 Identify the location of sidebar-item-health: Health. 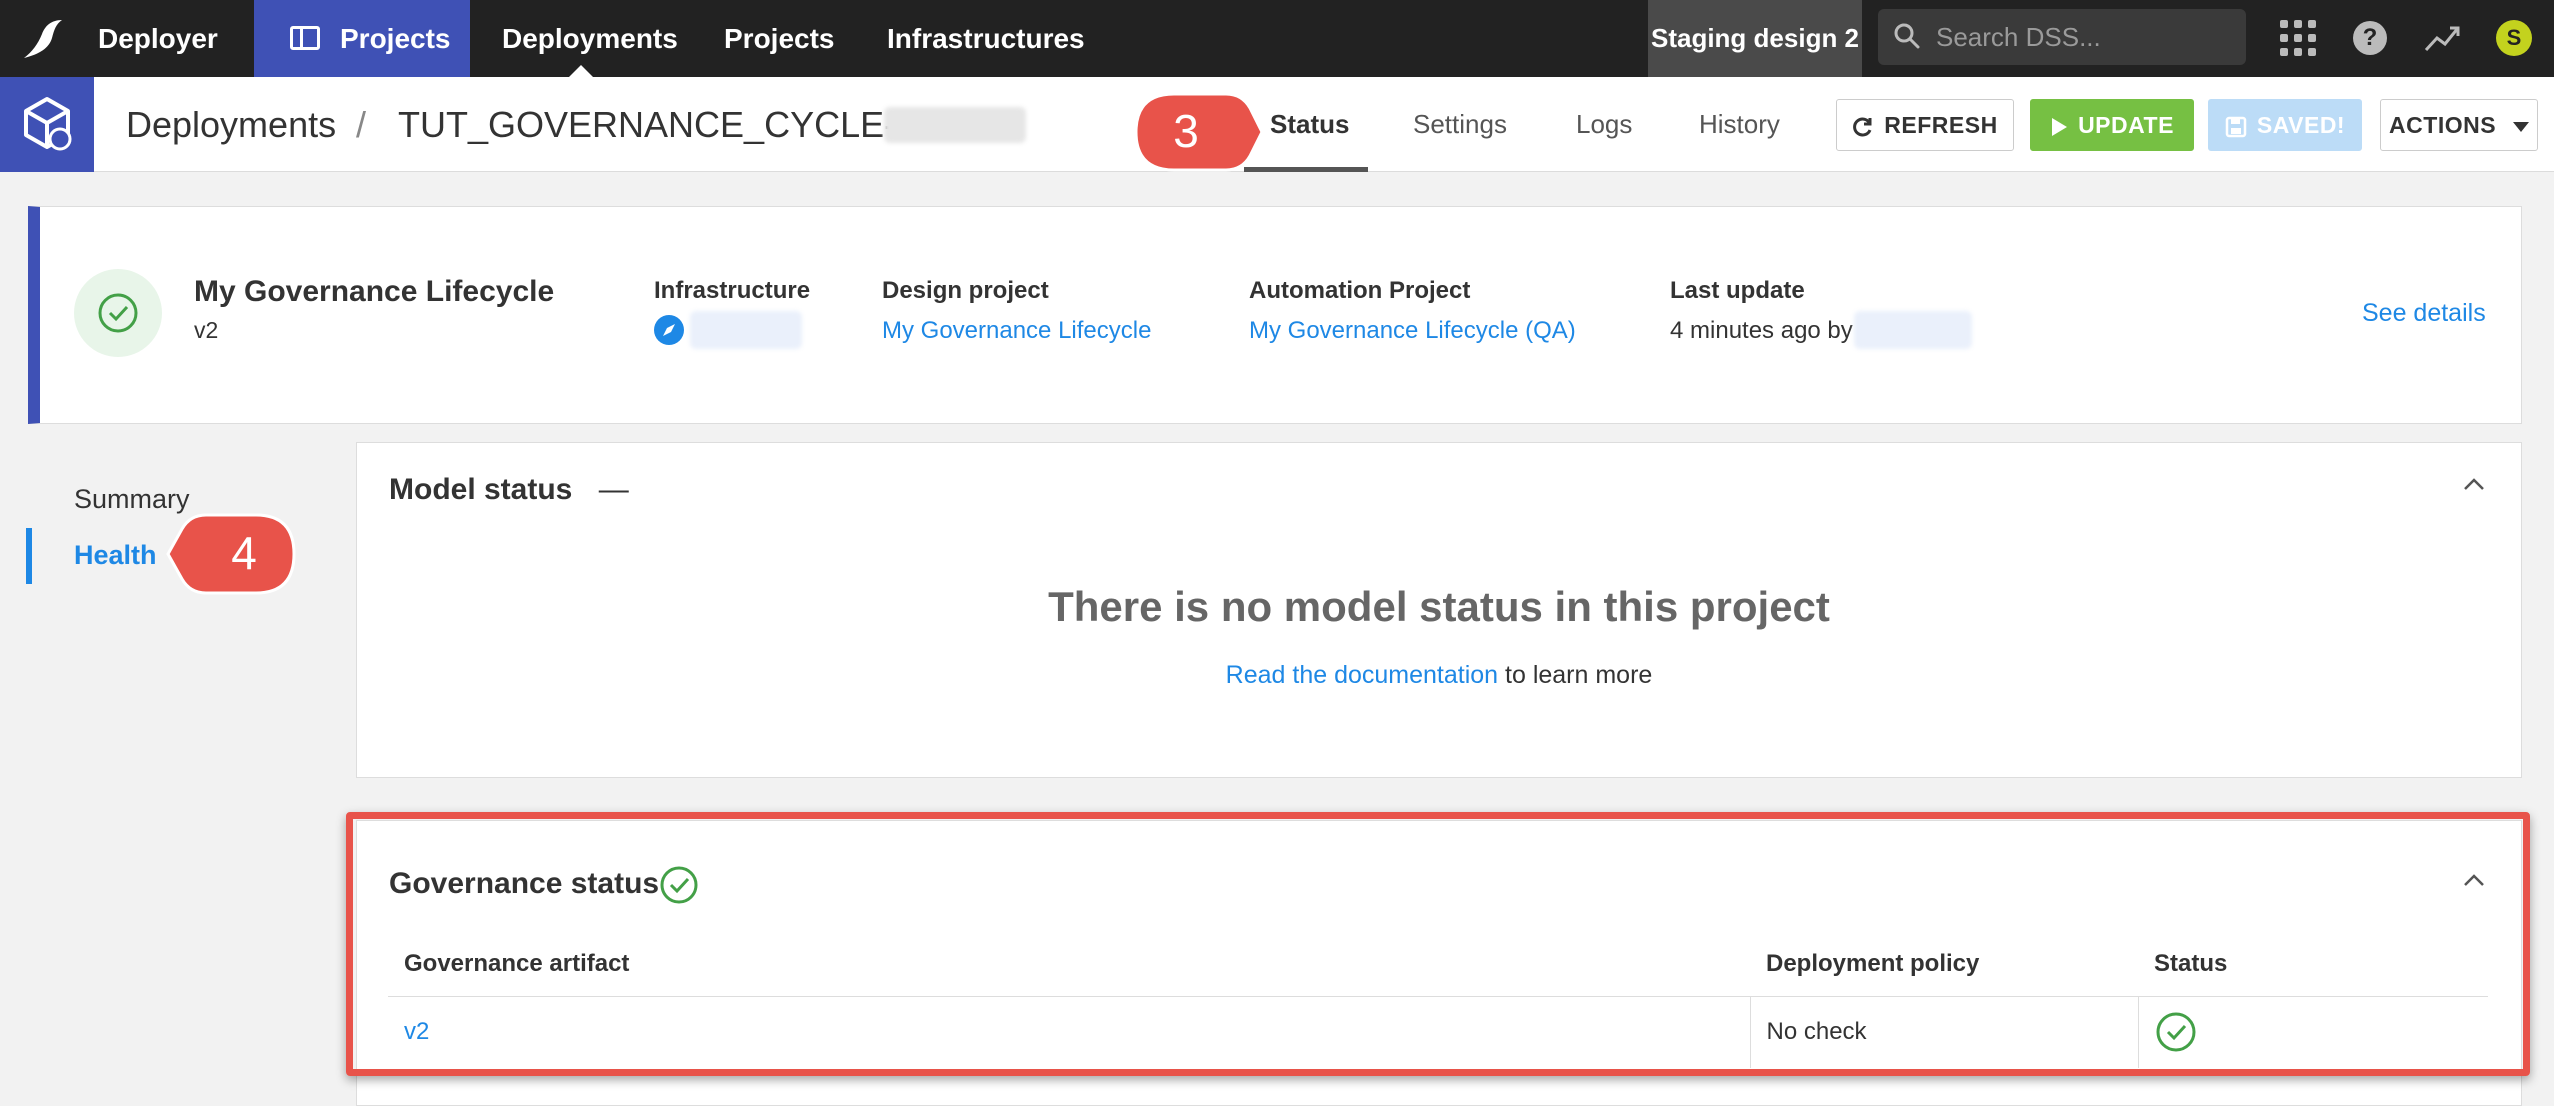
(115, 555).